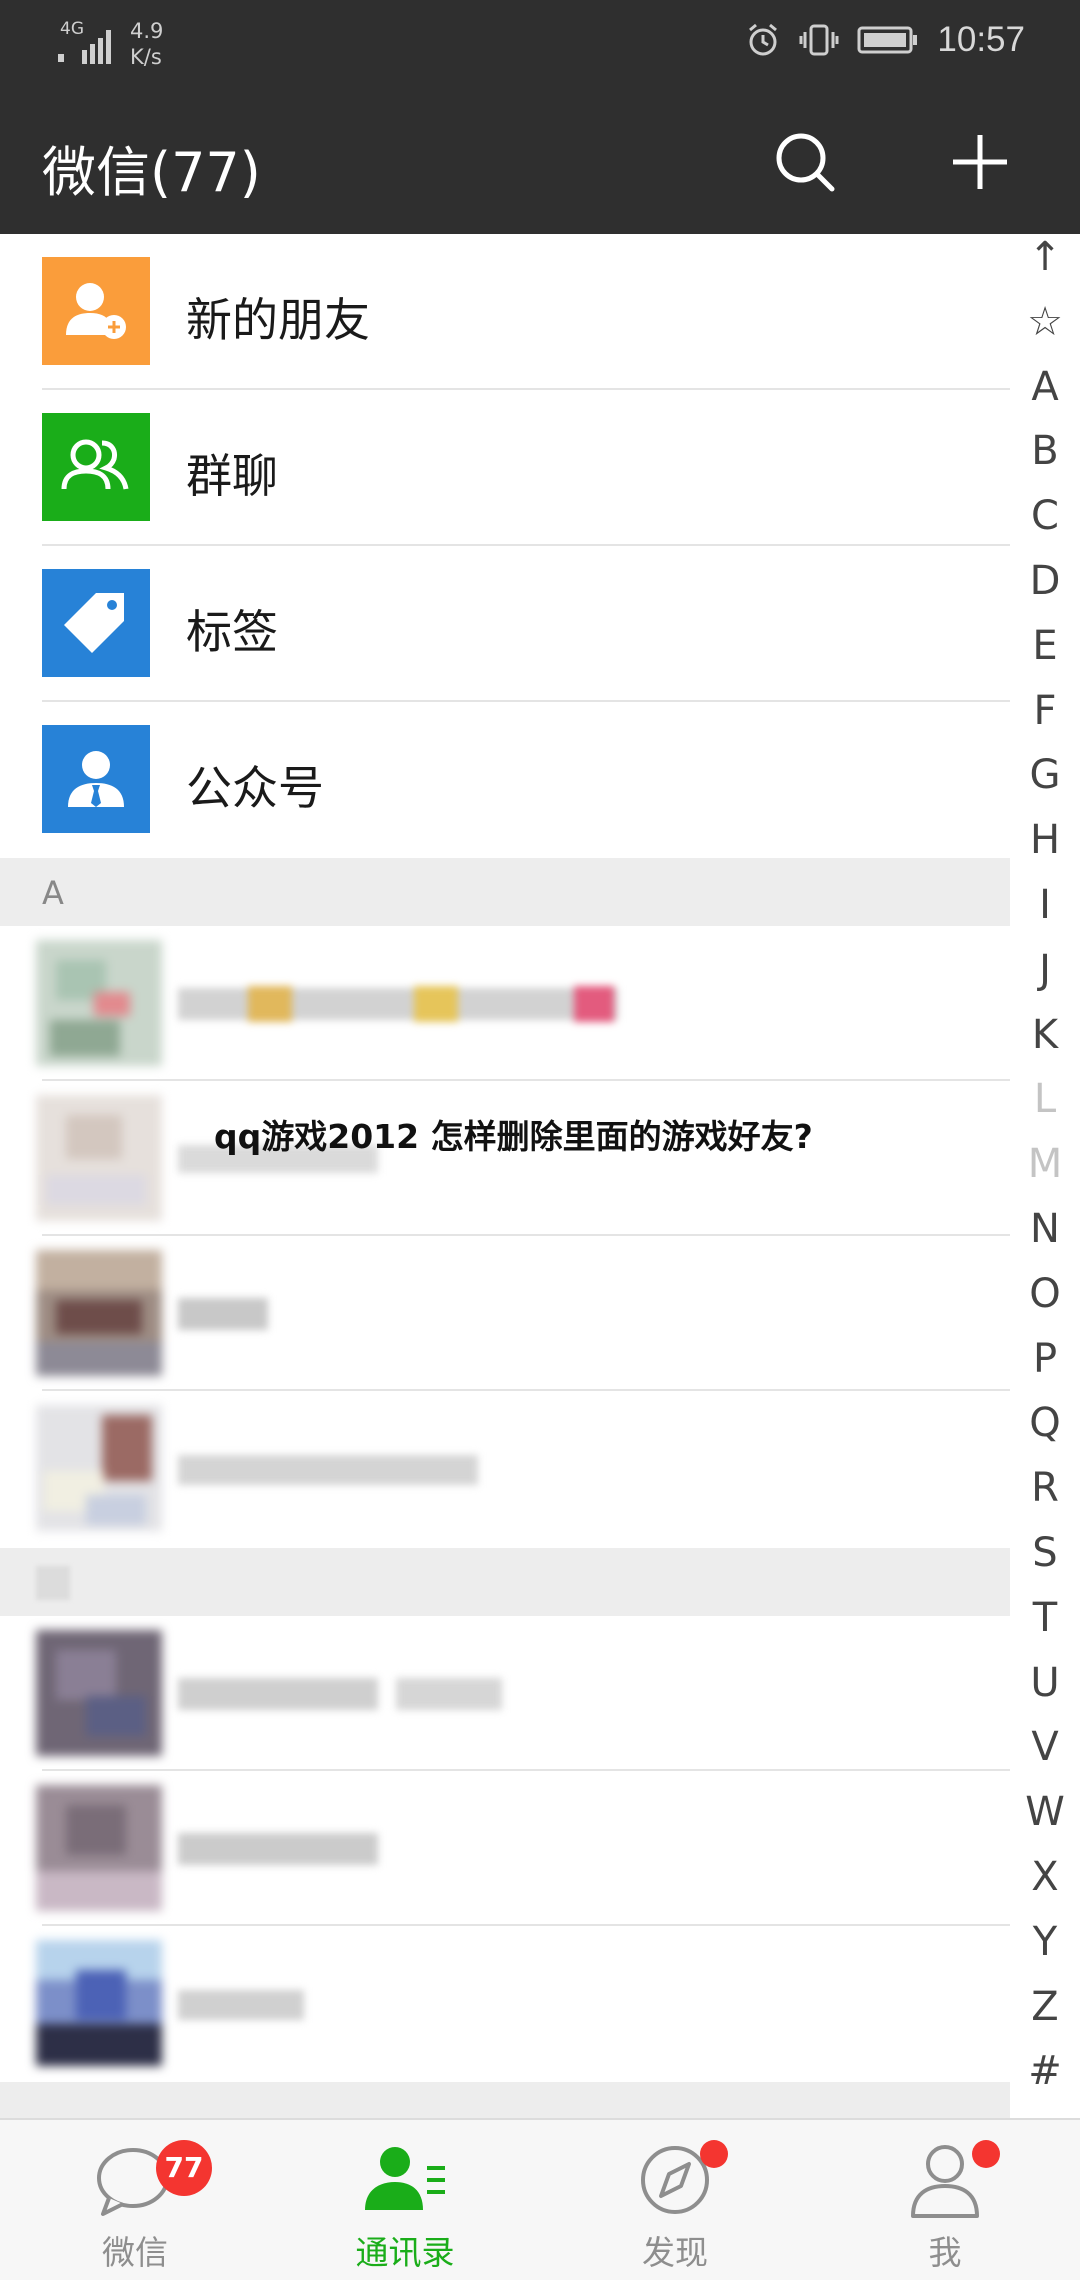 This screenshot has height=2280, width=1080. What do you see at coordinates (1045, 1942) in the screenshot?
I see `index-letter: Y` at bounding box center [1045, 1942].